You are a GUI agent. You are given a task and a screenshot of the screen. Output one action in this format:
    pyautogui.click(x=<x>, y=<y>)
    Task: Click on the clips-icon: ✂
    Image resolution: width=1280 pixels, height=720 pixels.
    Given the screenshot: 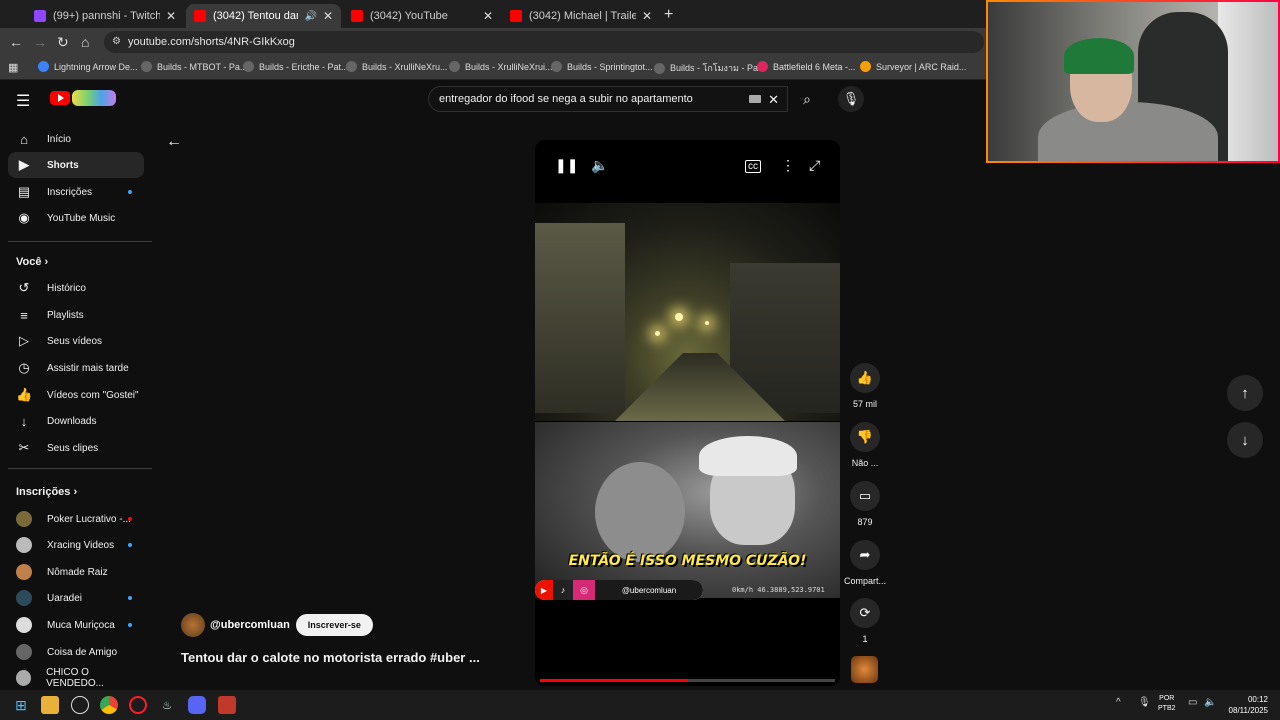 What is the action you would take?
    pyautogui.click(x=24, y=447)
    